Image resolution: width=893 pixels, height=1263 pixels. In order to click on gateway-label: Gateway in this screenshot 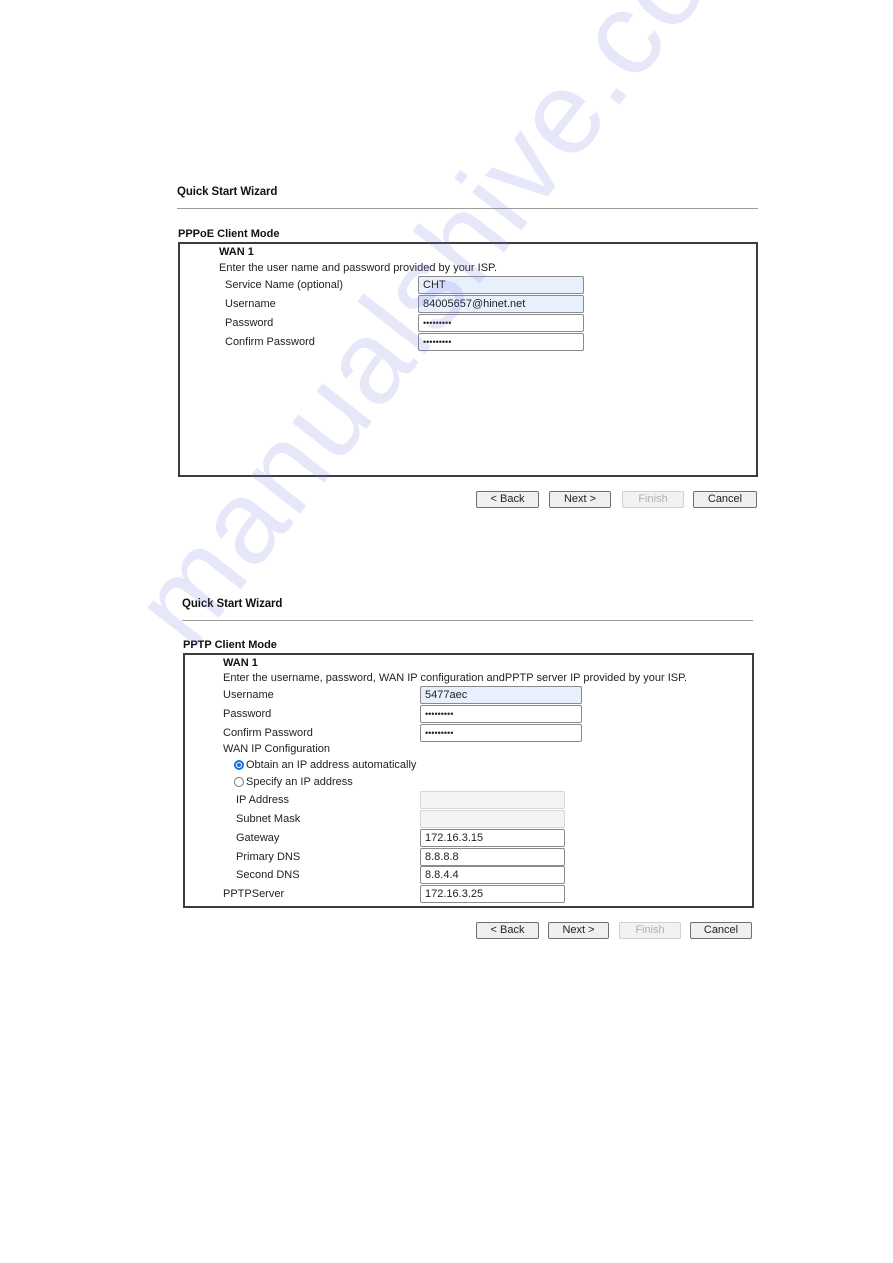, I will do `click(258, 838)`.